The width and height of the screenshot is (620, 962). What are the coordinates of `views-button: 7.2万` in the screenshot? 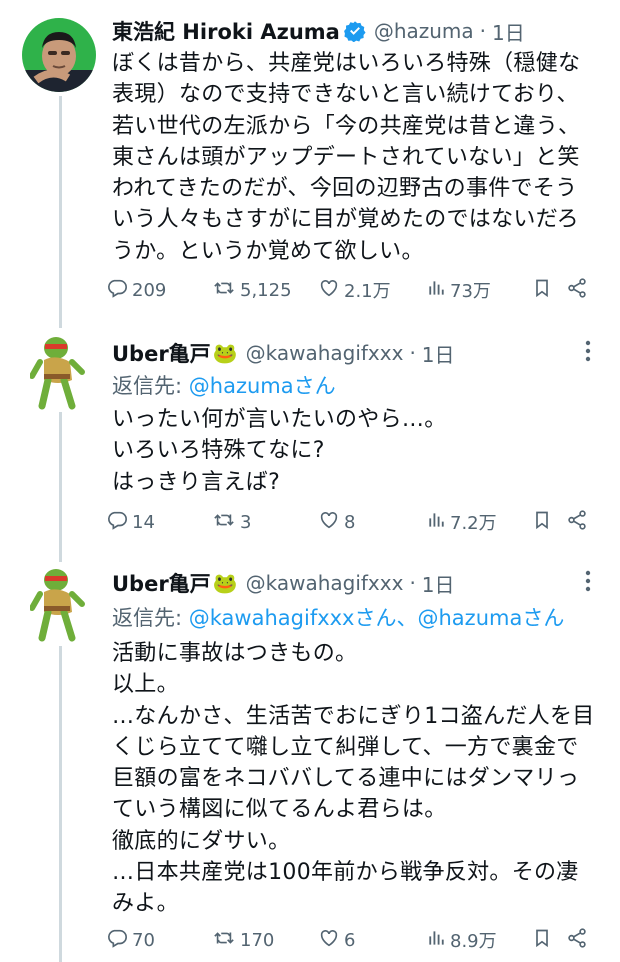 It's located at (461, 522).